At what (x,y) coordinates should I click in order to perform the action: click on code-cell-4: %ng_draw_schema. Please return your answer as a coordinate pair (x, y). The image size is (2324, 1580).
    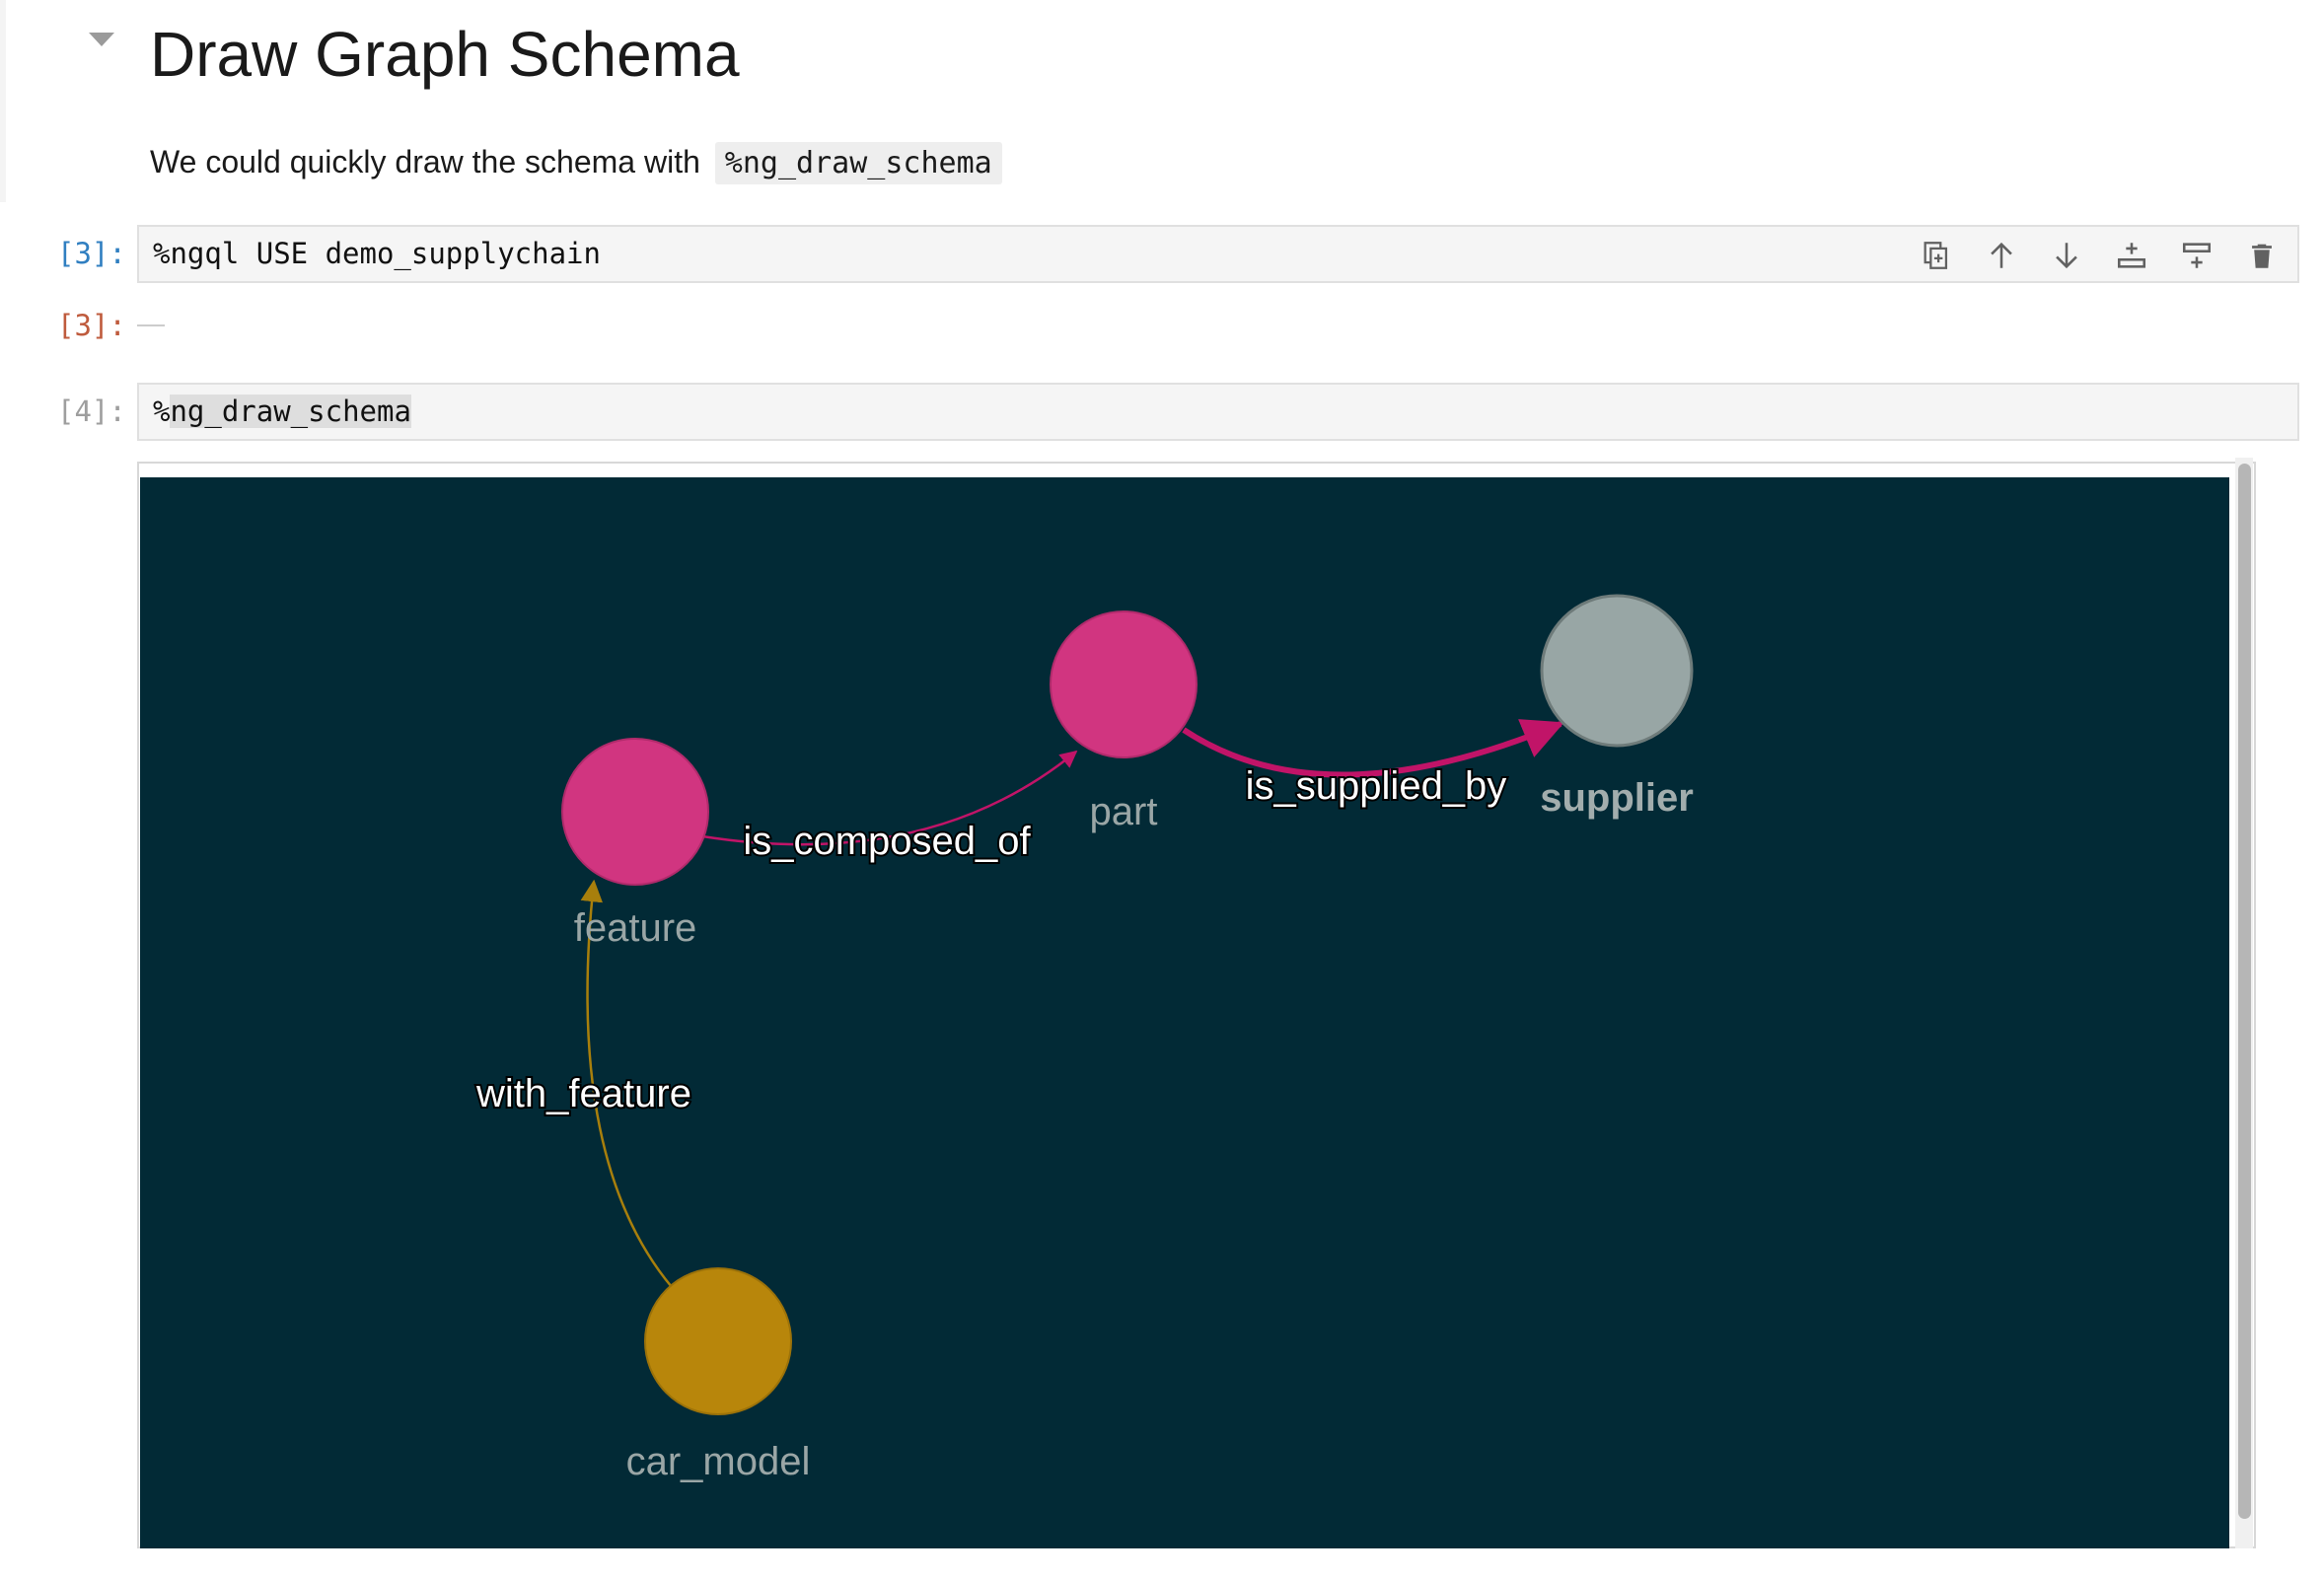
    Looking at the image, I should click on (1218, 412).